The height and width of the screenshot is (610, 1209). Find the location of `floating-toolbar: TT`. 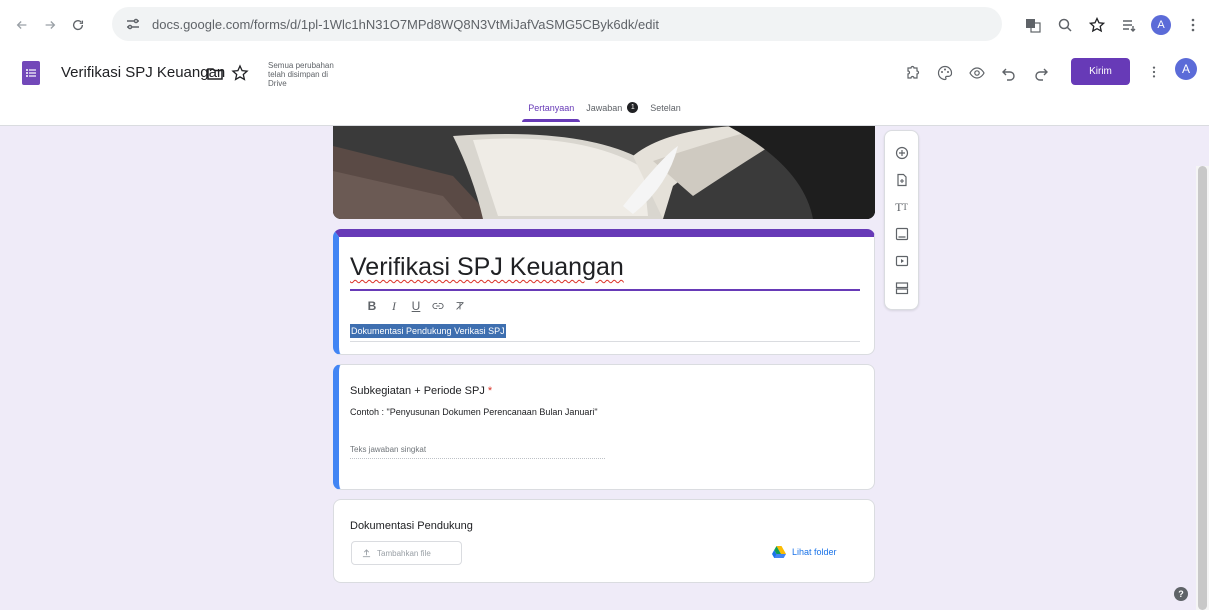

floating-toolbar: TT is located at coordinates (901, 220).